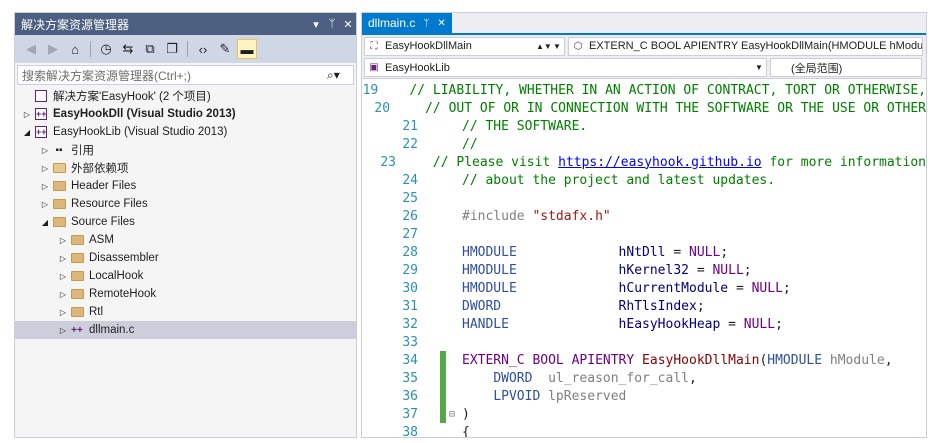  Describe the element at coordinates (185, 222) in the screenshot. I see `tree-item: ◢ Source Files` at that location.